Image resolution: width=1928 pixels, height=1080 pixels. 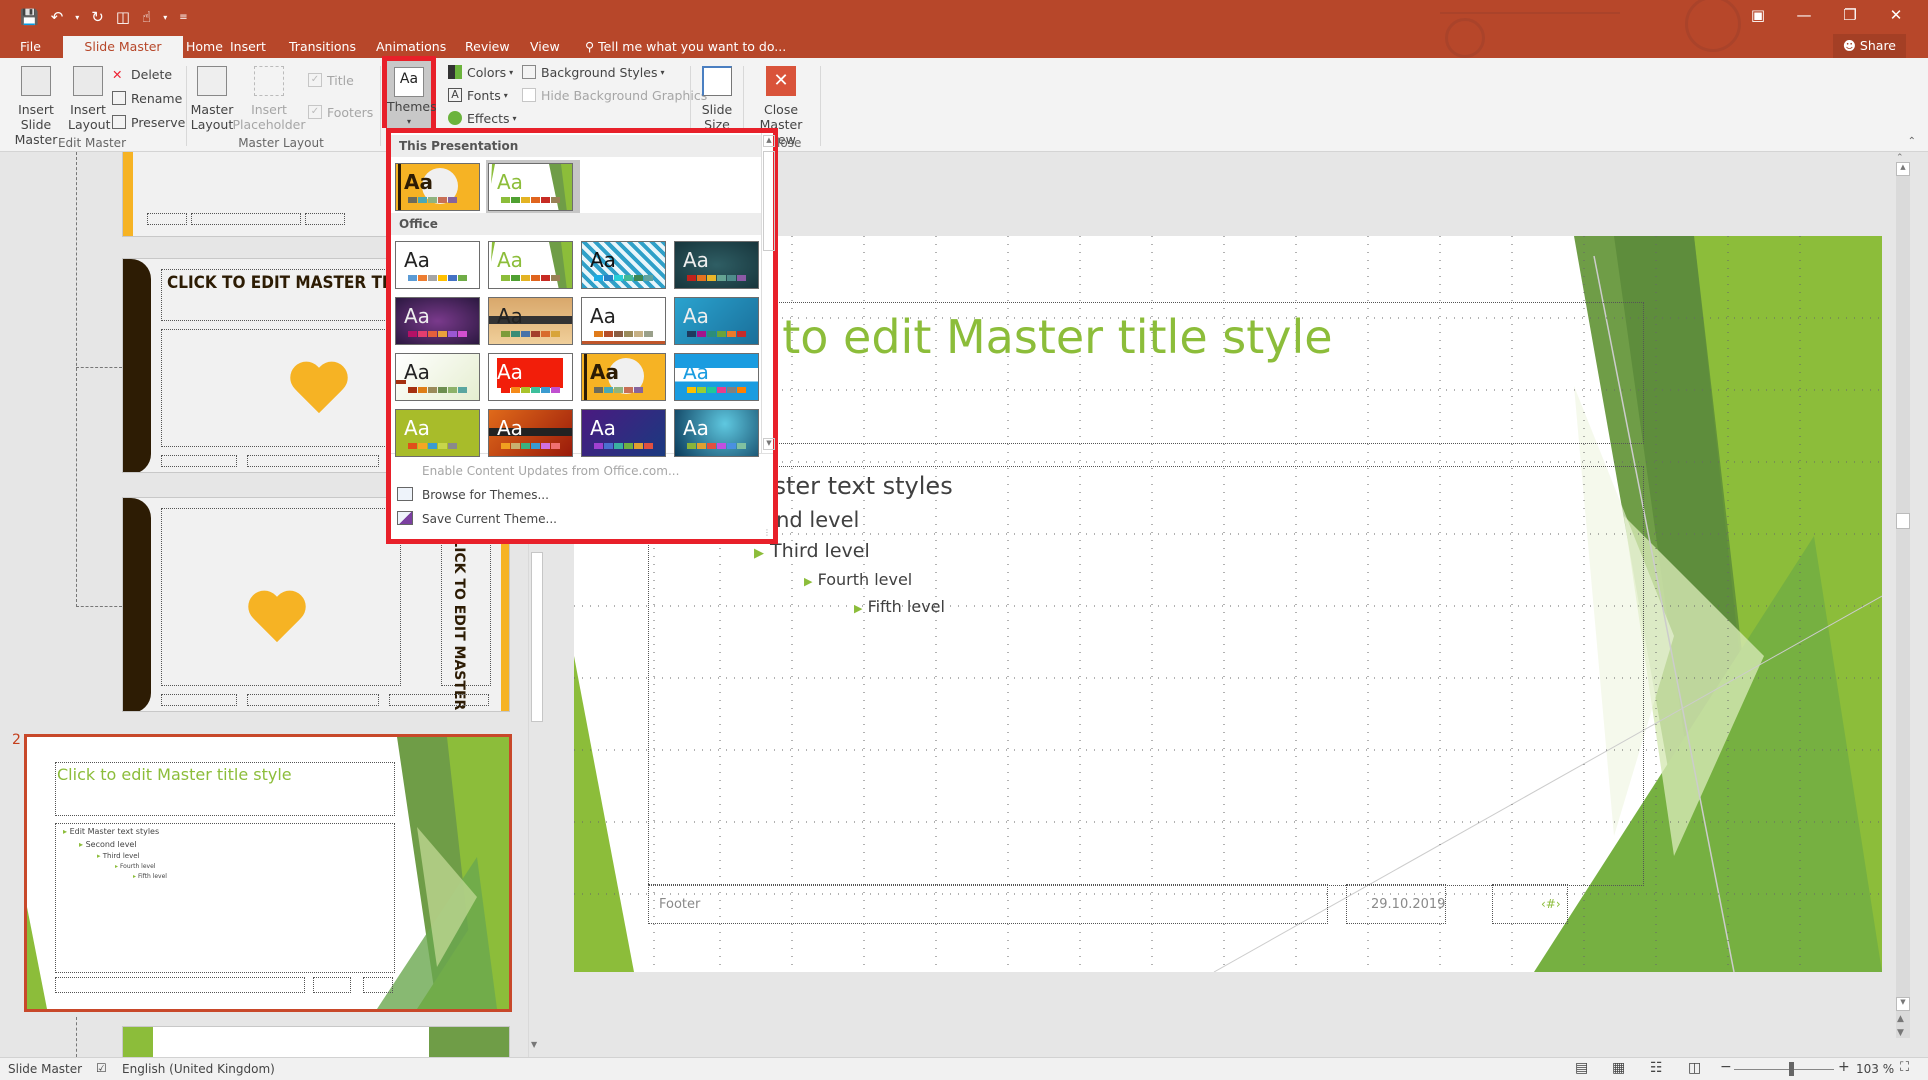 I want to click on collapse-ribbon-icon: ⌃, so click(x=1912, y=141).